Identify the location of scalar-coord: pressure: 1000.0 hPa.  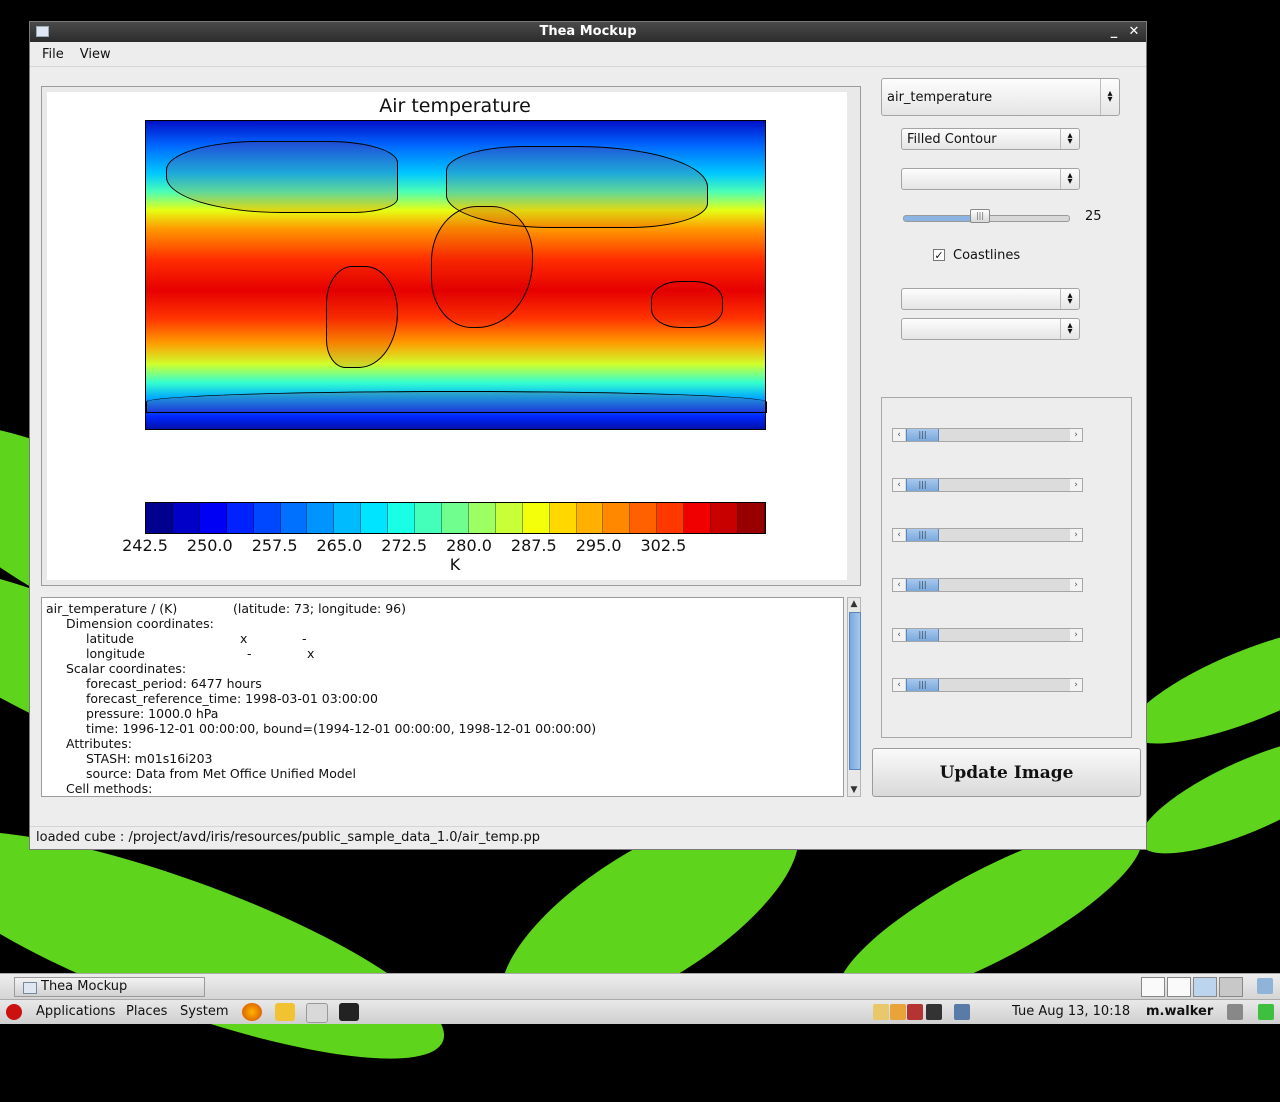
(152, 713).